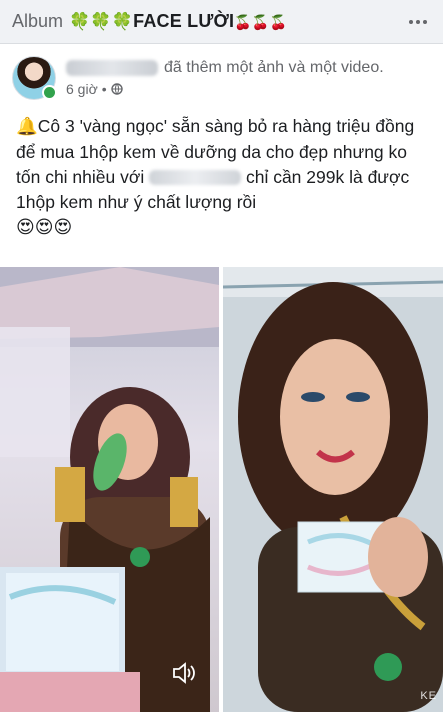  I want to click on blurred-brand-name, so click(195, 177).